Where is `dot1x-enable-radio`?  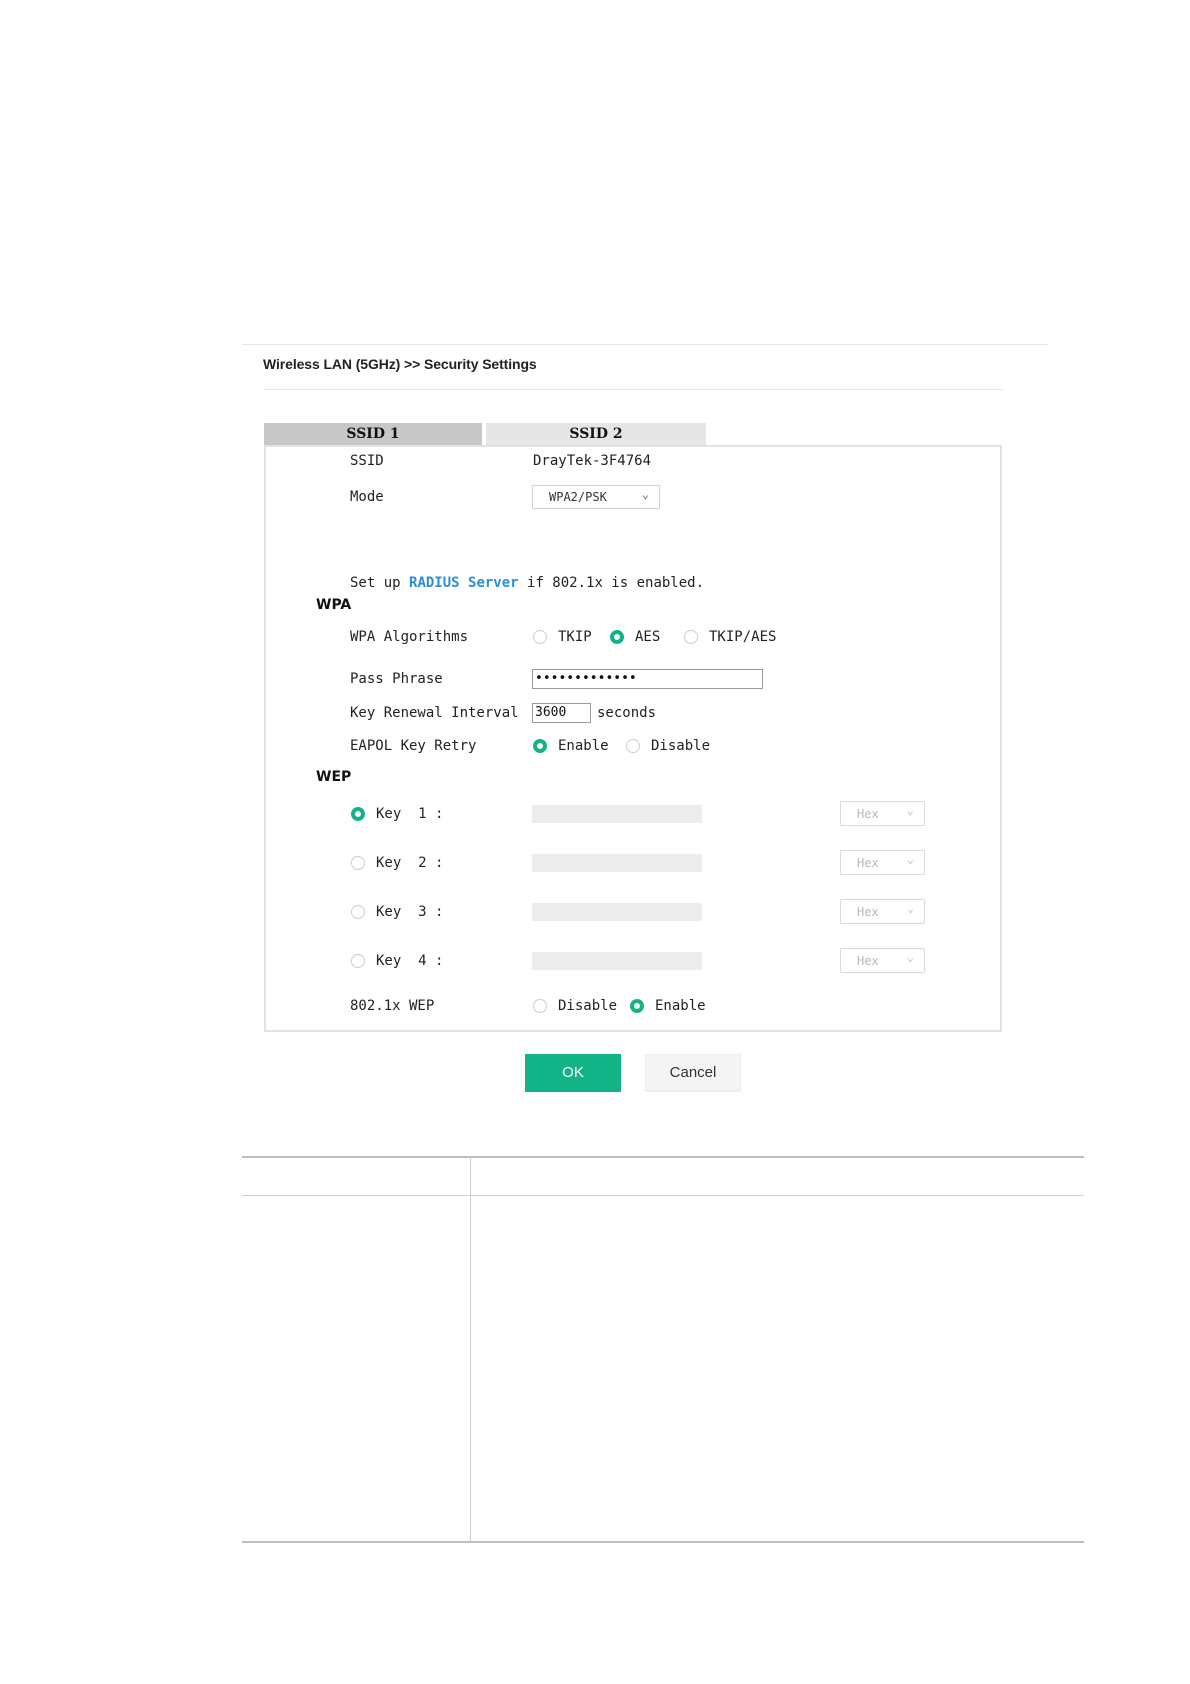 dot1x-enable-radio is located at coordinates (637, 1006).